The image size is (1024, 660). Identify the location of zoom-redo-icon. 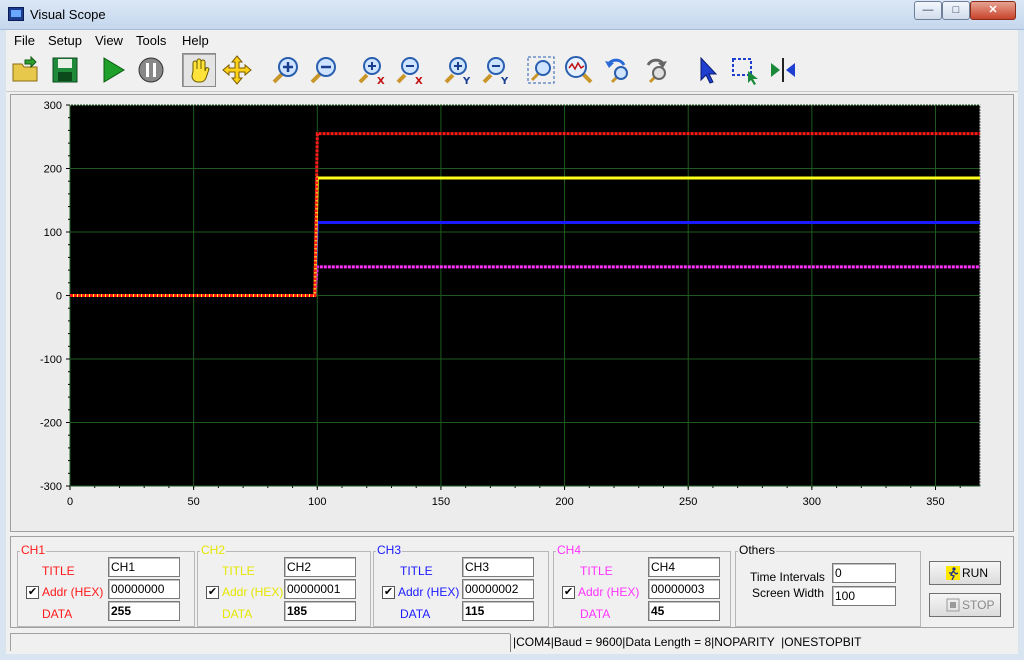
(655, 70).